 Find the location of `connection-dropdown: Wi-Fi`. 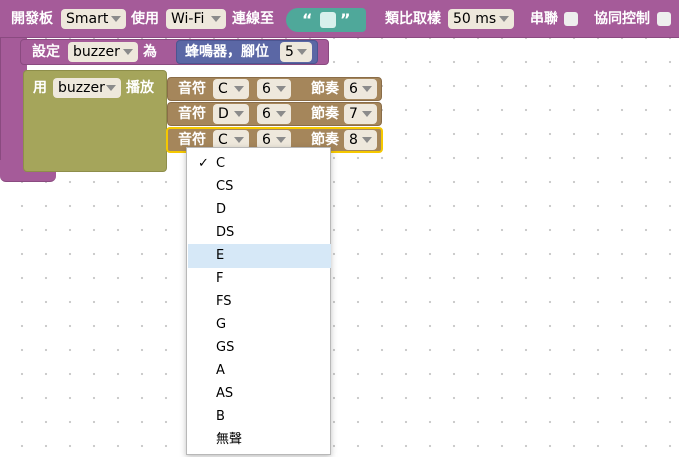

connection-dropdown: Wi-Fi is located at coordinates (196, 19).